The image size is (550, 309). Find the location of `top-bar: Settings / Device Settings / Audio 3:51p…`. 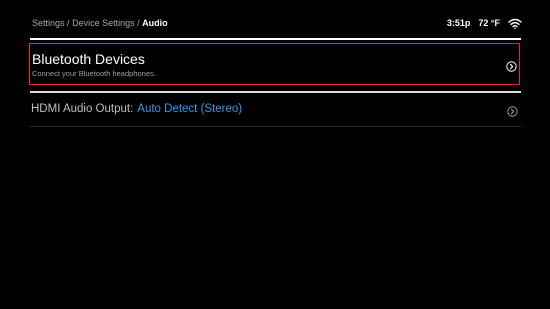

top-bar: Settings / Device Settings / Audio 3:51p… is located at coordinates (277, 23).